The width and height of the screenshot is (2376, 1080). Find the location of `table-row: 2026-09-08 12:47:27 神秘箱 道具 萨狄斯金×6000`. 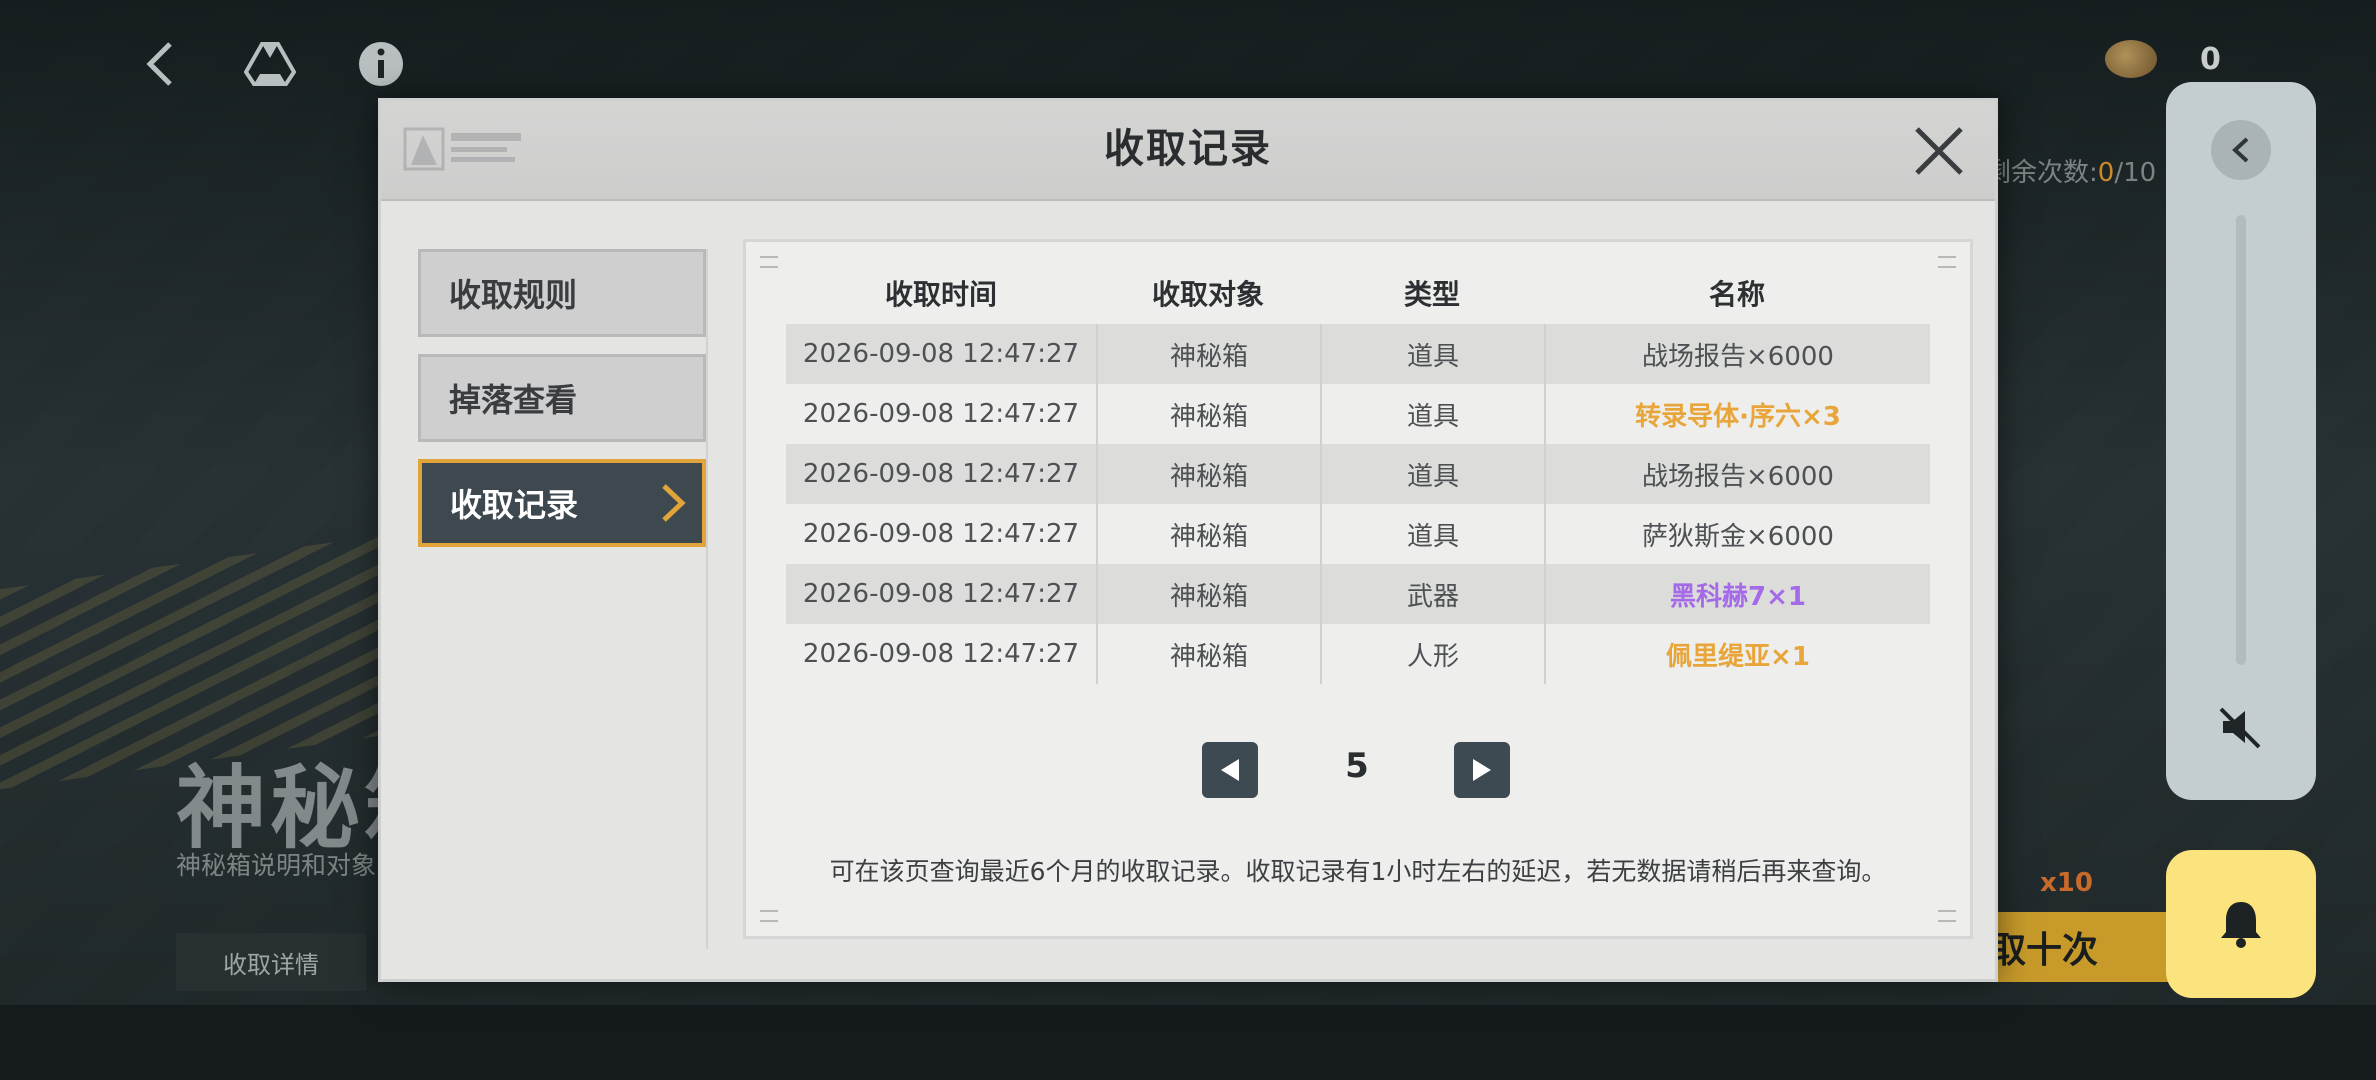

table-row: 2026-09-08 12:47:27 神秘箱 道具 萨狄斯金×6000 is located at coordinates (1358, 534).